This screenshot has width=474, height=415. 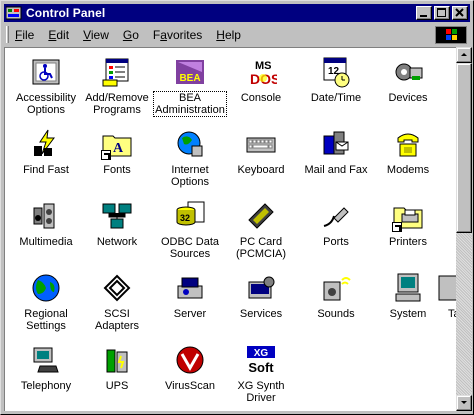 I want to click on odbc-icon: 32, so click(x=190, y=216).